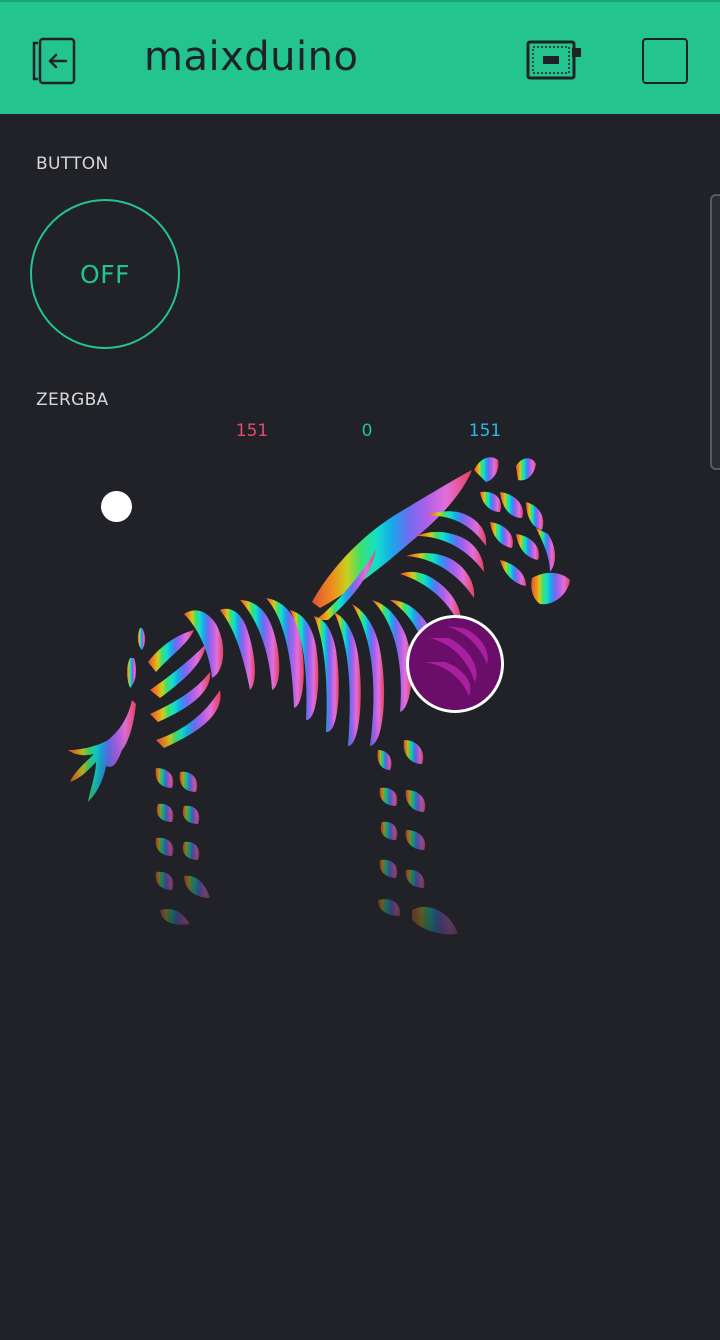  Describe the element at coordinates (485, 431) in the screenshot. I see `blue-value: 151` at that location.